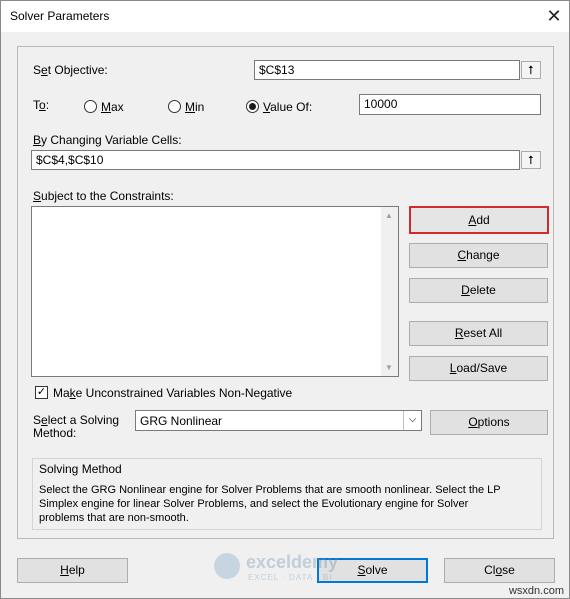 The height and width of the screenshot is (599, 570). I want to click on max-label: Max, so click(112, 107).